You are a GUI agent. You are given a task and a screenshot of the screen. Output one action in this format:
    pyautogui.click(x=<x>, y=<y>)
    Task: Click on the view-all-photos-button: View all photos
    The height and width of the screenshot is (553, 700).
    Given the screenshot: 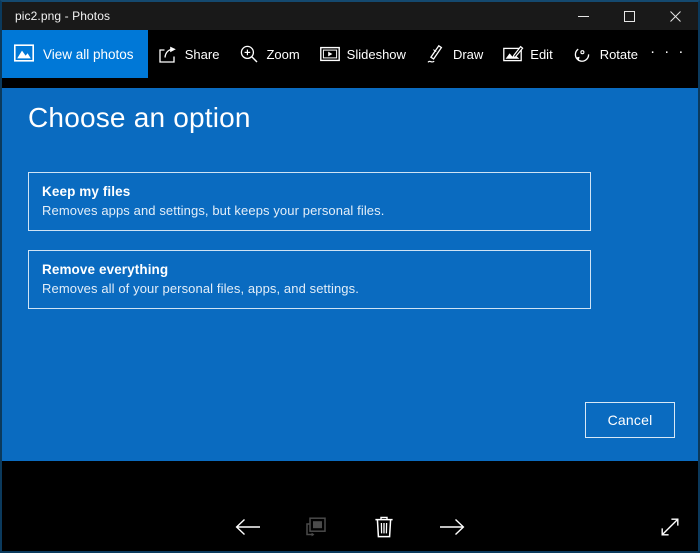 What is the action you would take?
    pyautogui.click(x=75, y=54)
    